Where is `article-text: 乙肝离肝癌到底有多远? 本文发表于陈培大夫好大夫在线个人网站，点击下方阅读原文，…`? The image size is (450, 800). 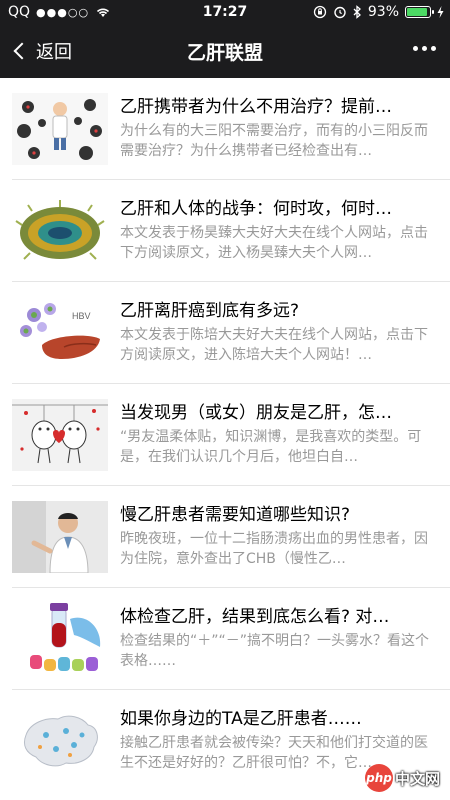
article-text: 乙肝离肝癌到底有多远? 本文发表于陈培大夫好大夫在线个人网站，点击下方阅读原文，… is located at coordinates (279, 340).